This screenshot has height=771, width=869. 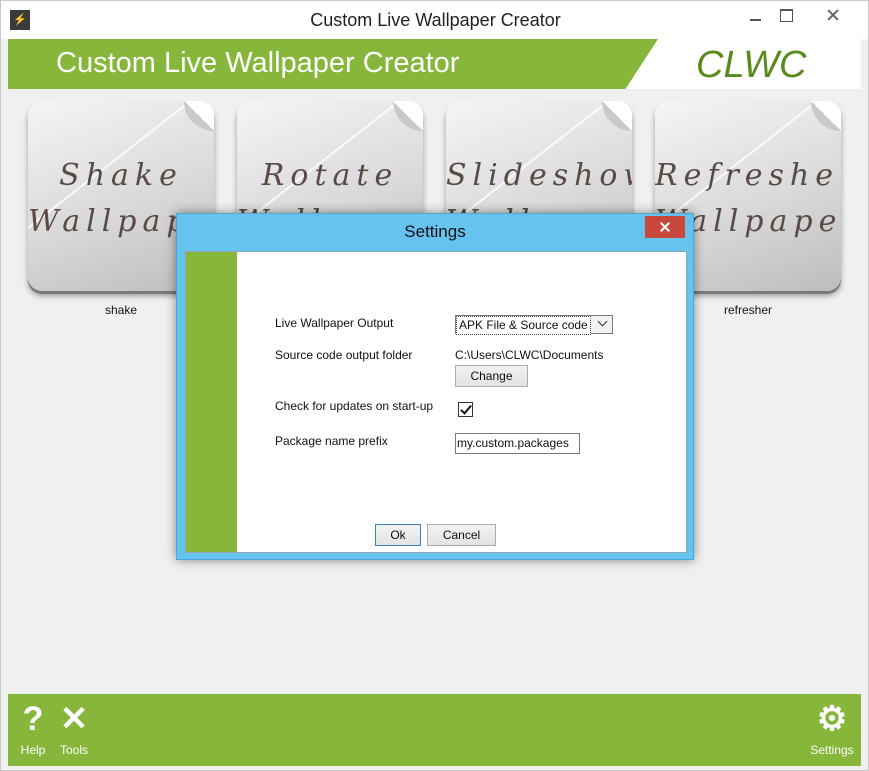 I want to click on maximize-button, so click(x=788, y=16).